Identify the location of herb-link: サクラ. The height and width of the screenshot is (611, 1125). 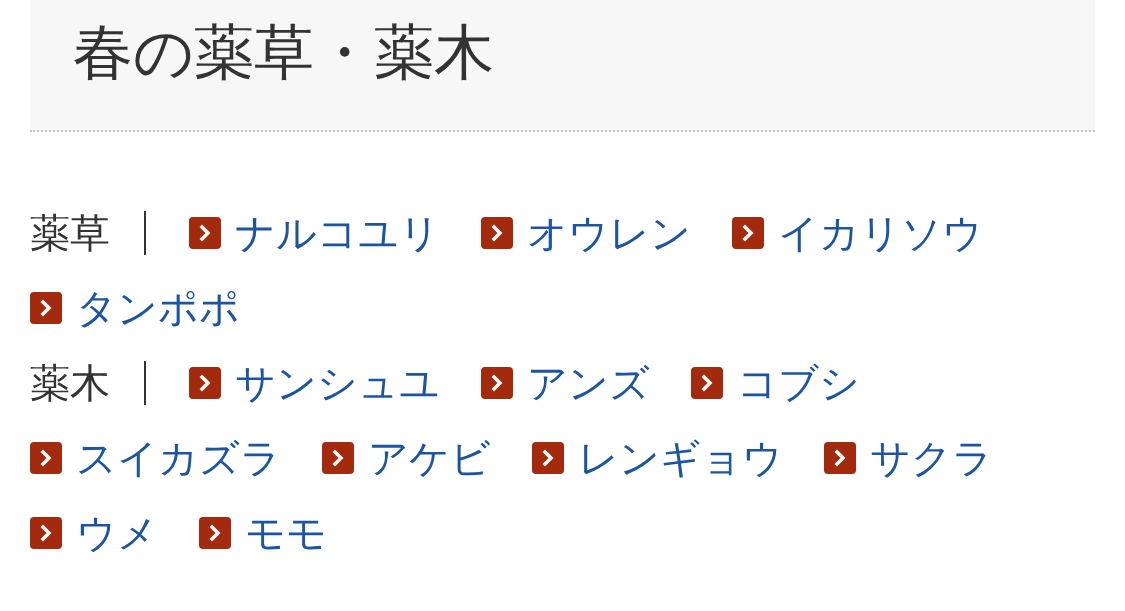
(908, 457).